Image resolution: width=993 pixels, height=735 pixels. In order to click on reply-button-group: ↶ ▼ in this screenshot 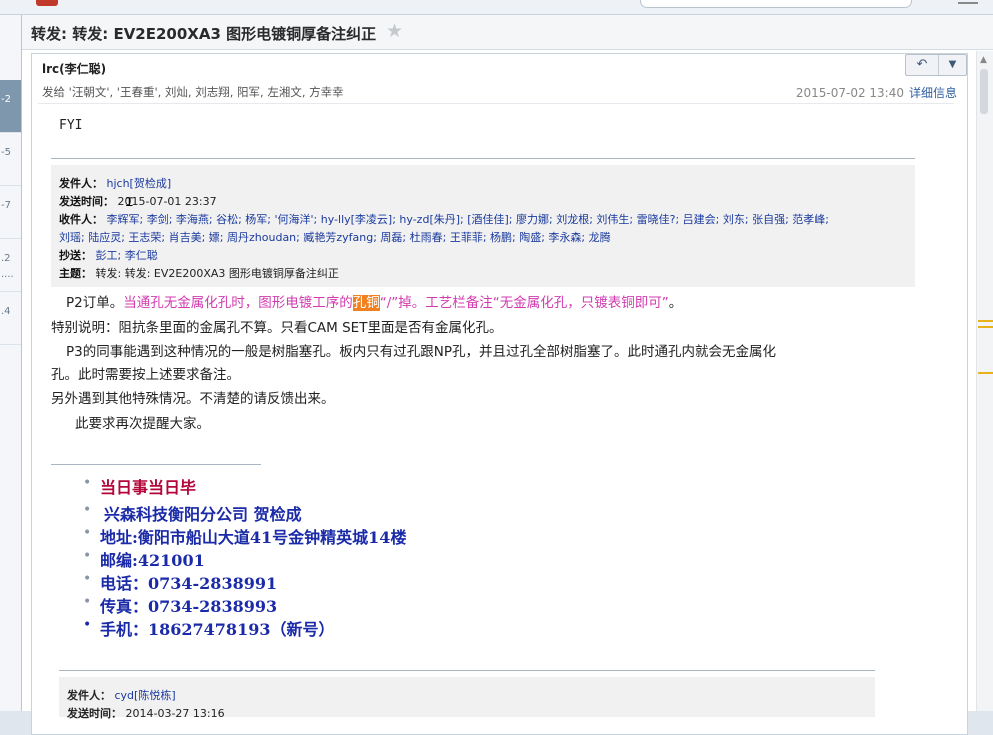, I will do `click(936, 65)`.